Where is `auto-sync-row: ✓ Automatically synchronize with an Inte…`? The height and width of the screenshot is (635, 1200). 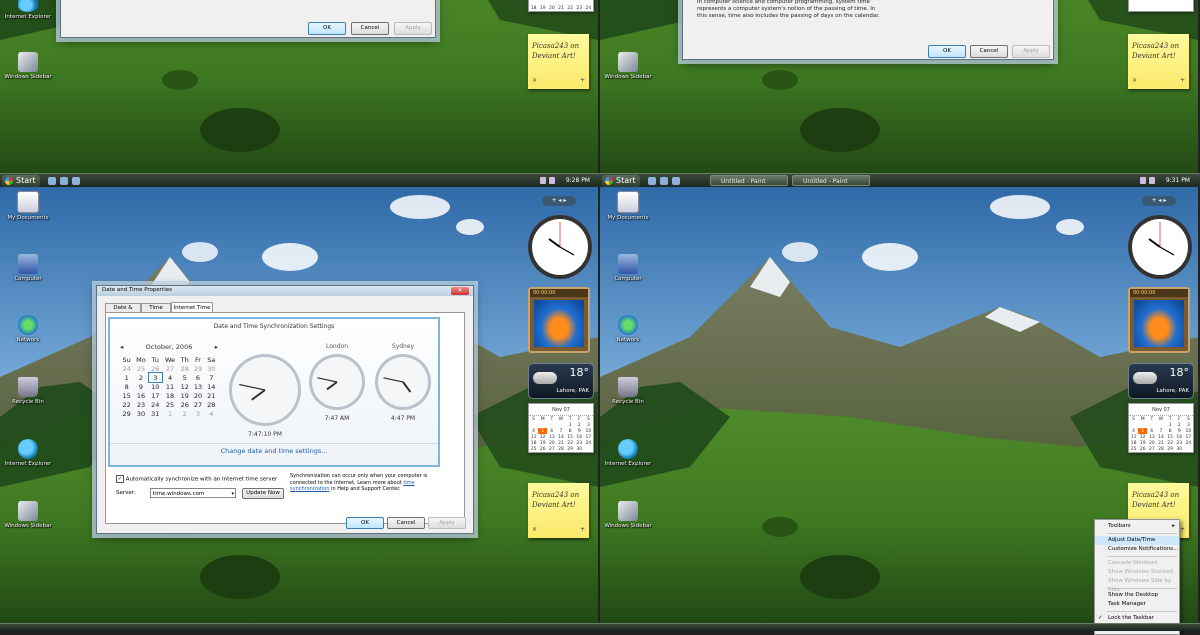 auto-sync-row: ✓ Automatically synchronize with an Inte… is located at coordinates (196, 479).